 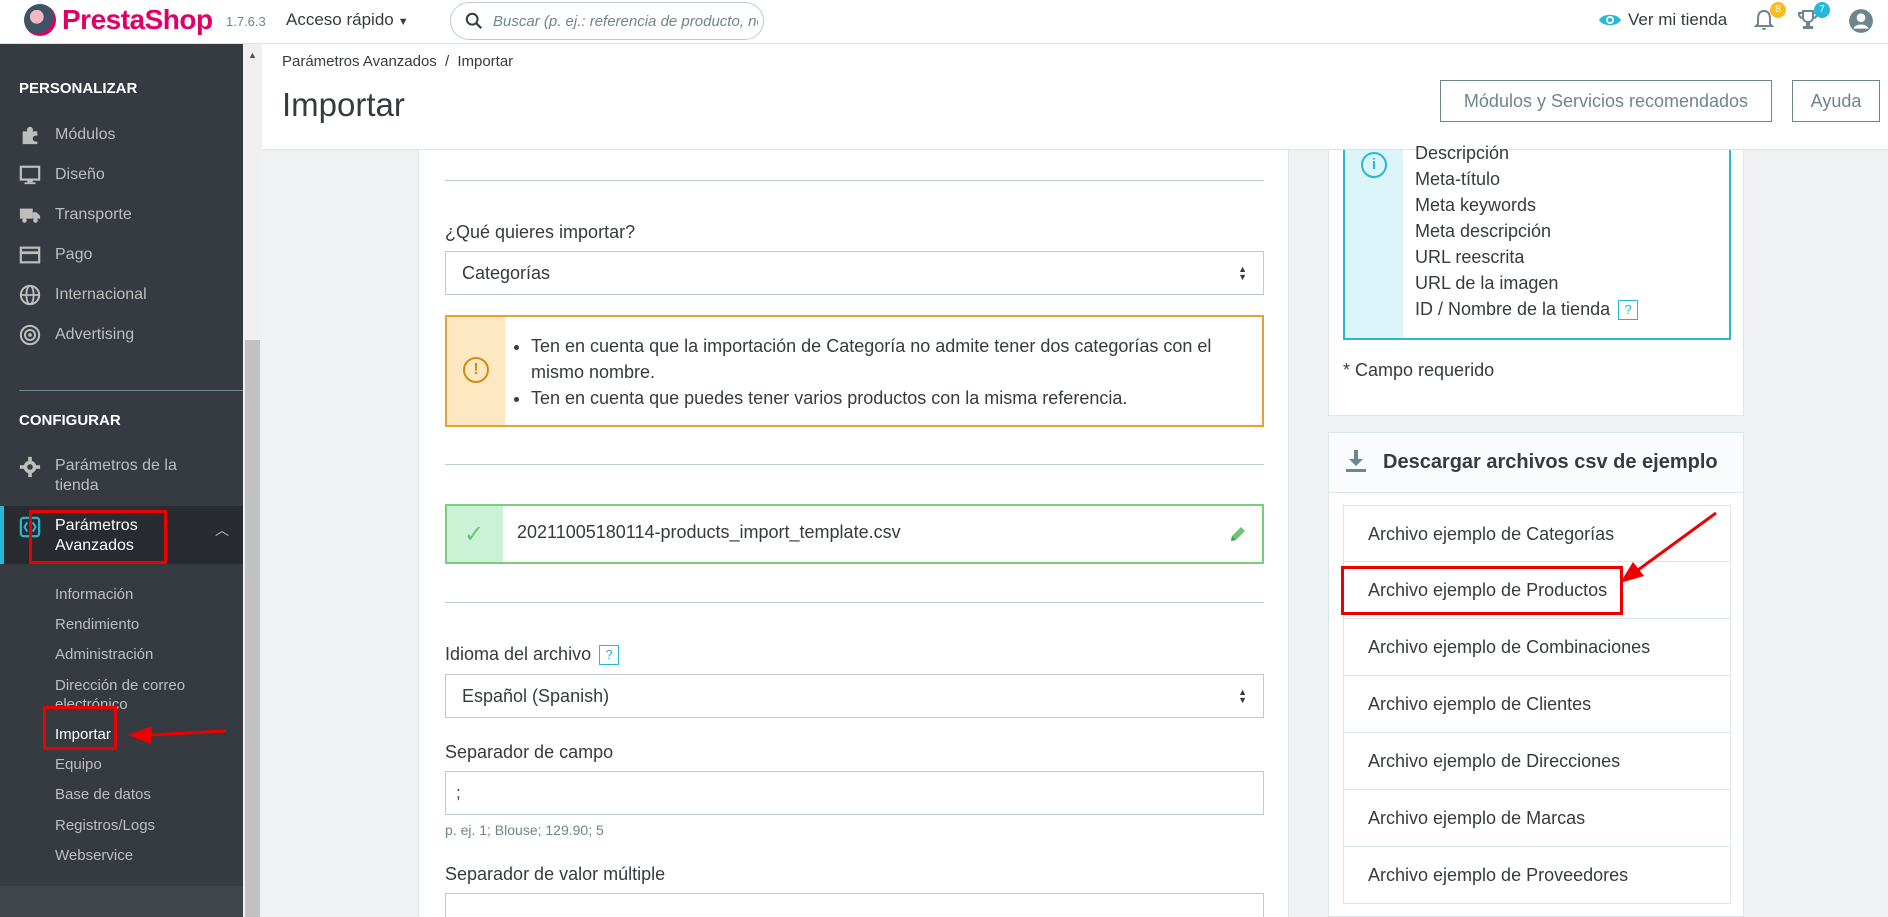 What do you see at coordinates (30, 215) in the screenshot?
I see `truck-icon` at bounding box center [30, 215].